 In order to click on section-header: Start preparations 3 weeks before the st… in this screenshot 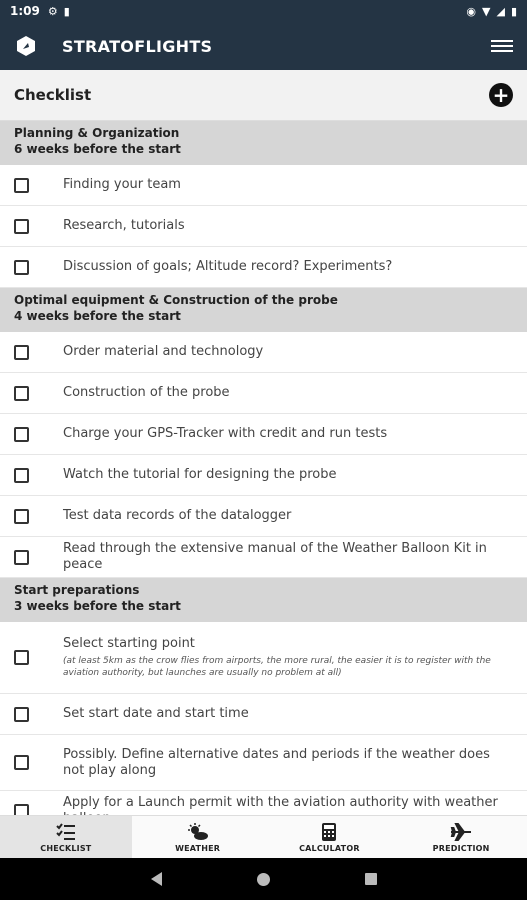, I will do `click(263, 600)`.